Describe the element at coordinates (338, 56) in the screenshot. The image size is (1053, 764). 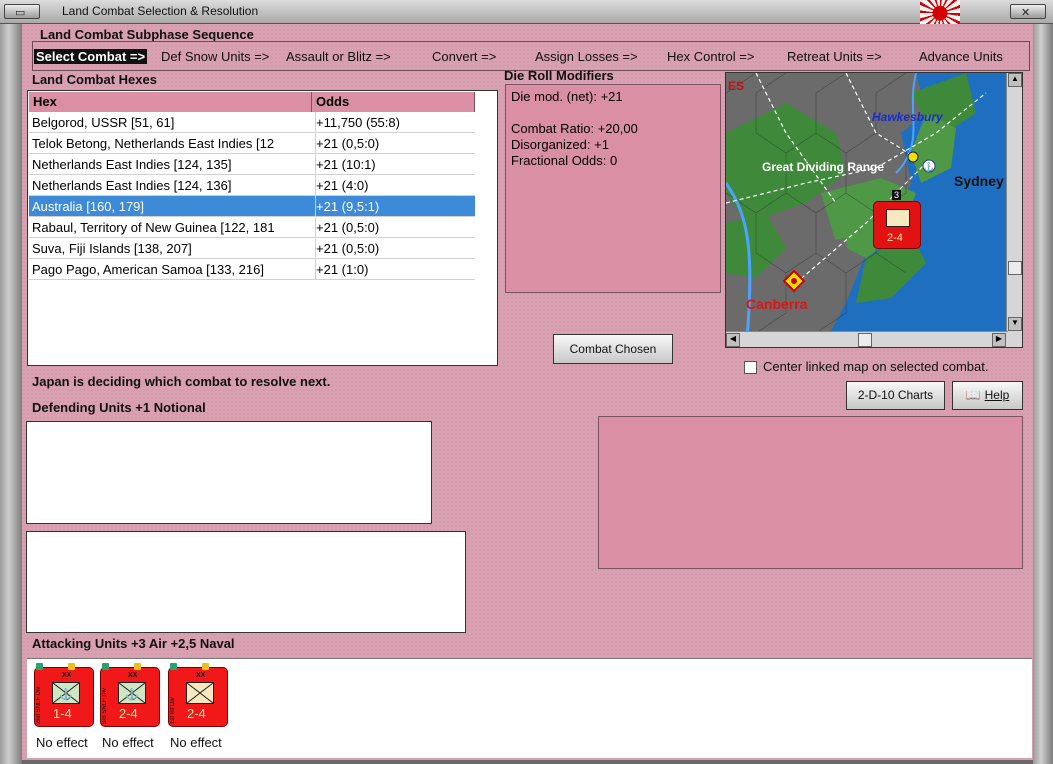
I see `sequence-step-assault: Assault or Blitz =>` at that location.